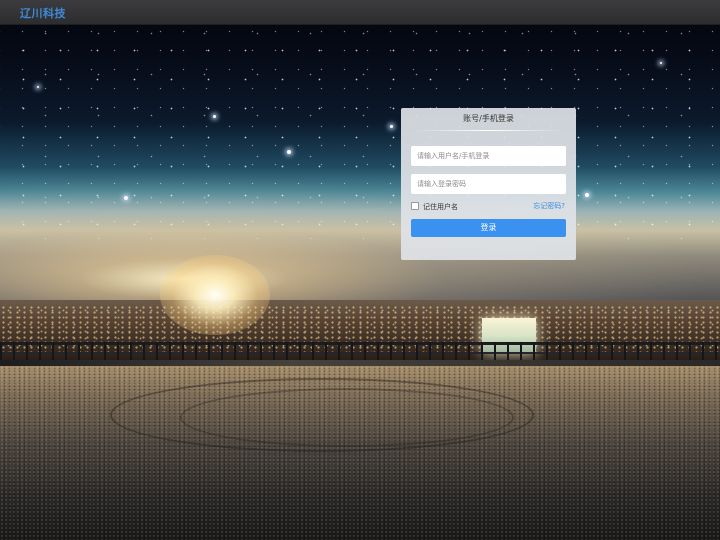  What do you see at coordinates (488, 207) in the screenshot?
I see `remember-row: 记住用户名 忘记密码?` at bounding box center [488, 207].